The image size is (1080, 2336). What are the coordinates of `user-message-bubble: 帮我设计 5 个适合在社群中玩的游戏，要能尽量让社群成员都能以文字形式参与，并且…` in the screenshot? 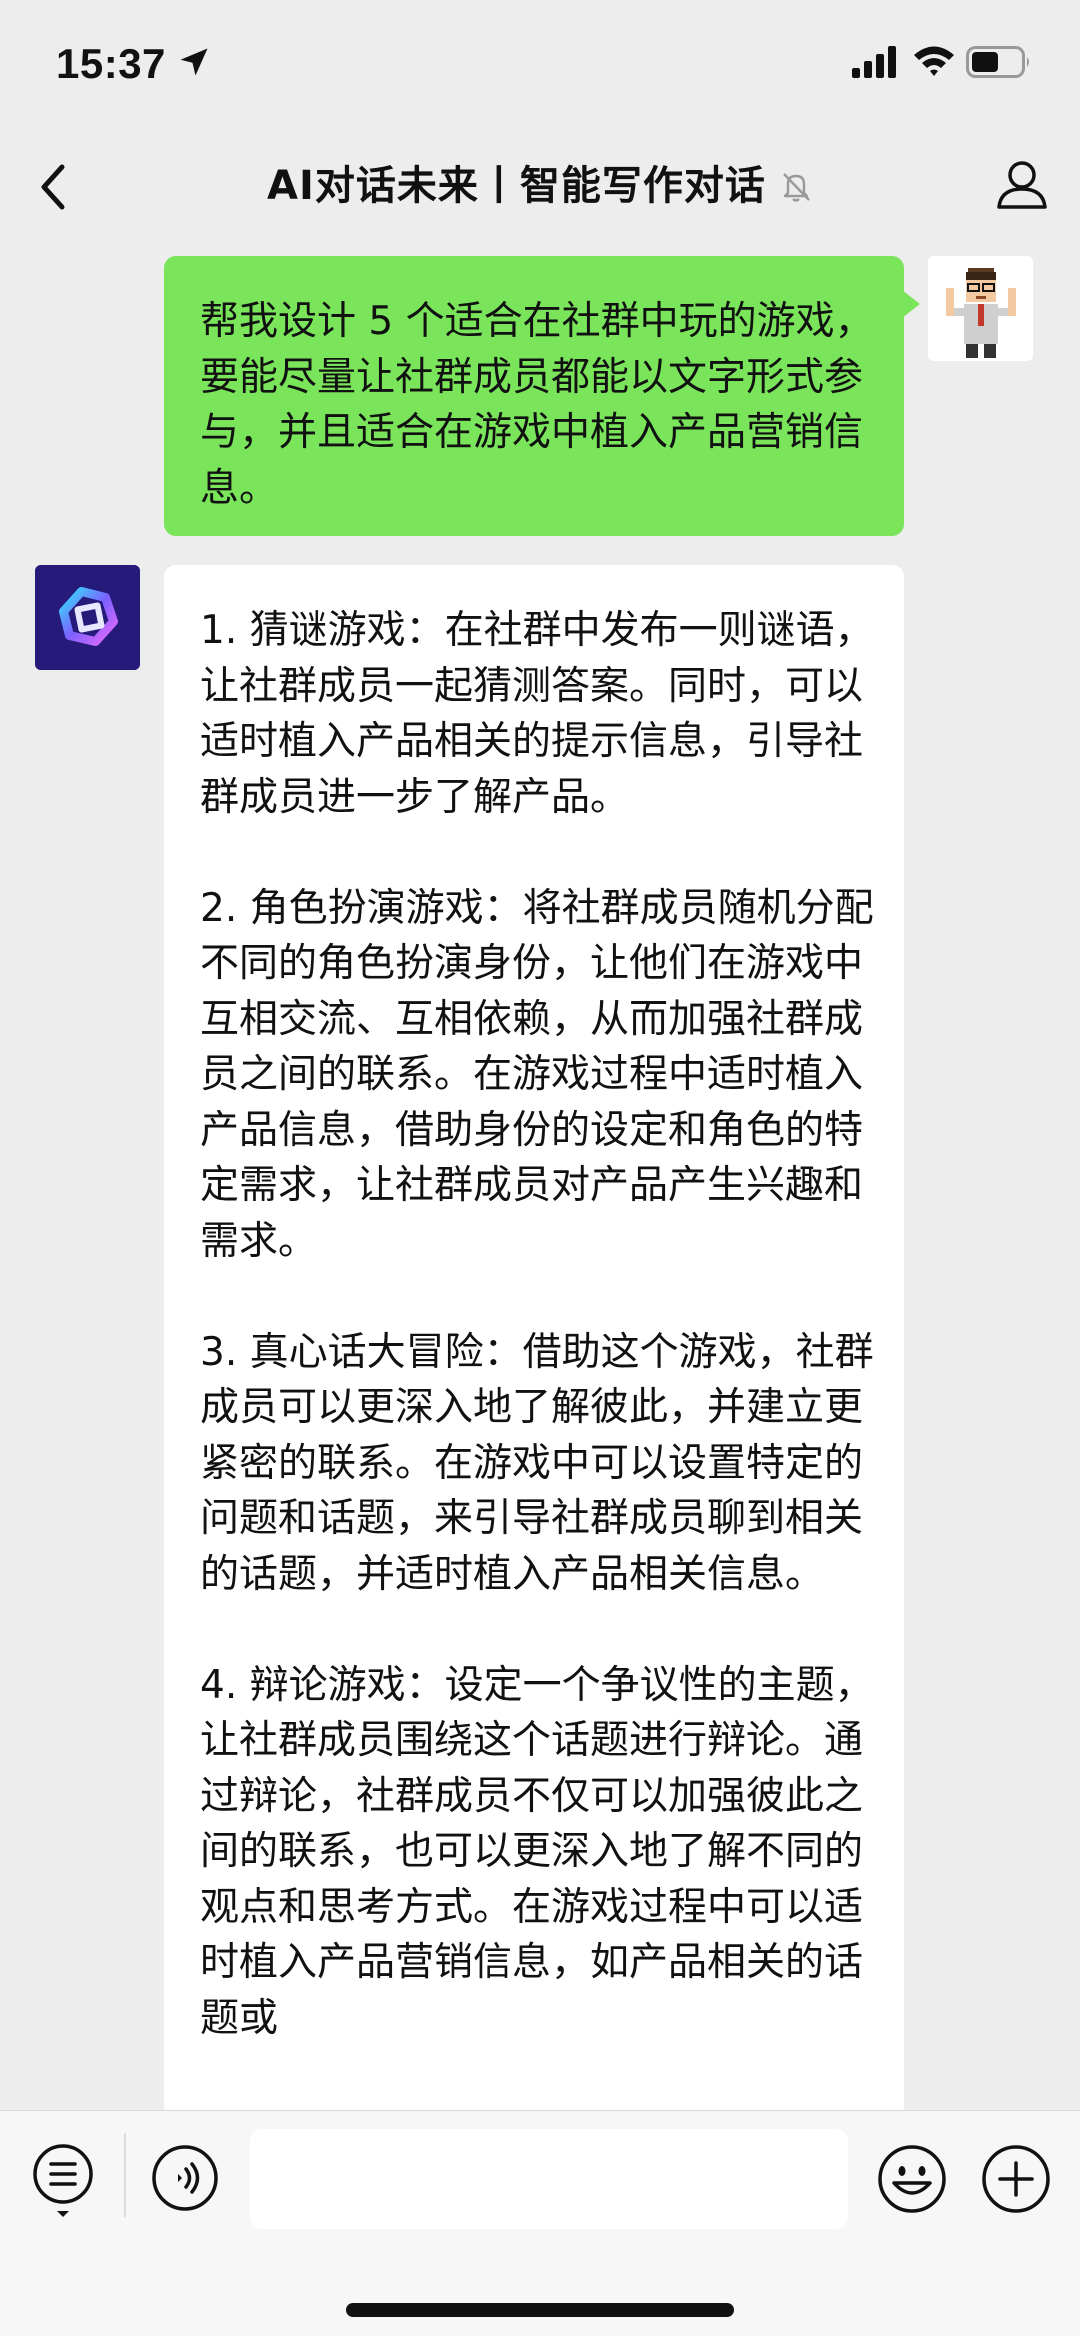 It's located at (542, 396).